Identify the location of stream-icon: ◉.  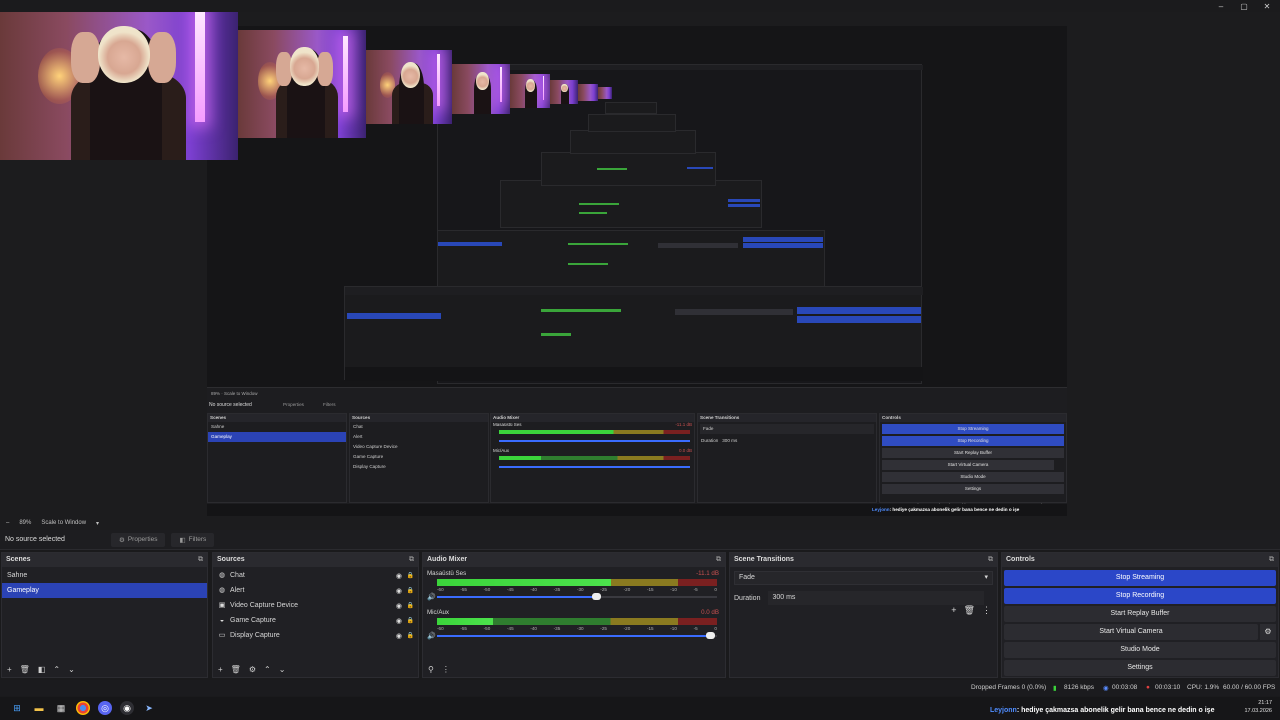
(1106, 688).